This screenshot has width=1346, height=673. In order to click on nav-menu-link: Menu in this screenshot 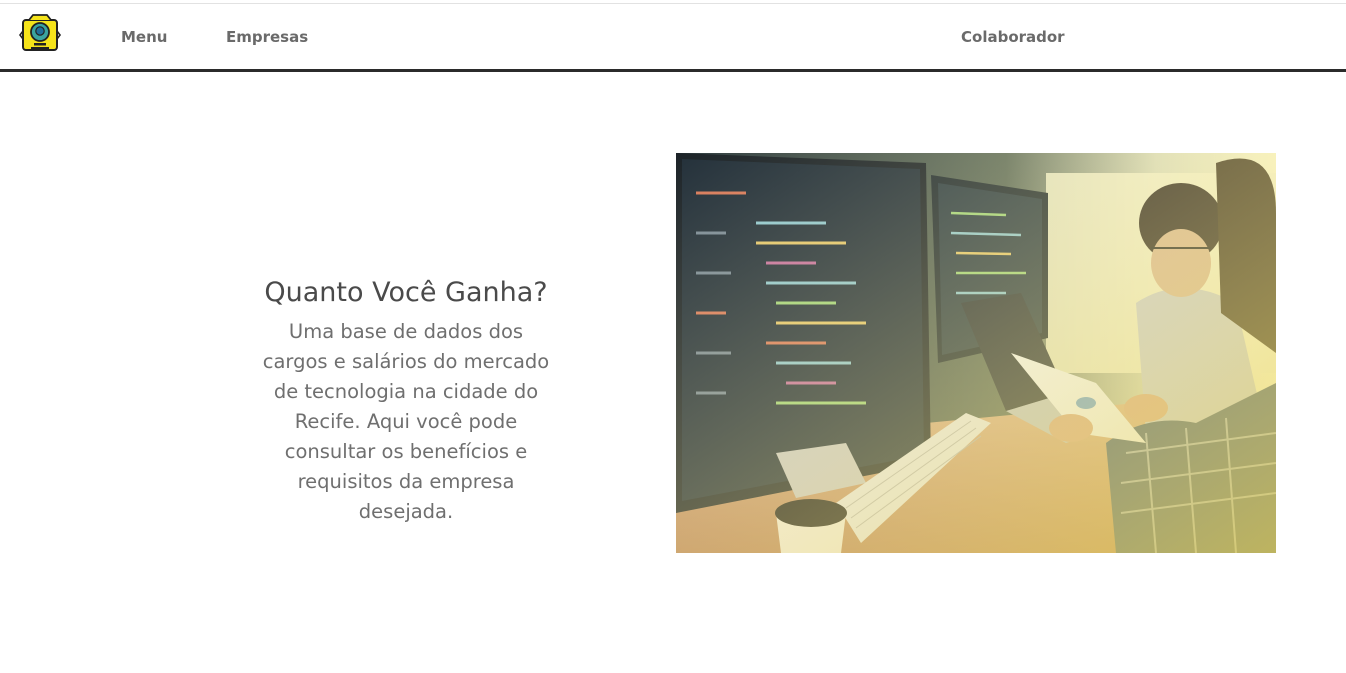, I will do `click(144, 37)`.